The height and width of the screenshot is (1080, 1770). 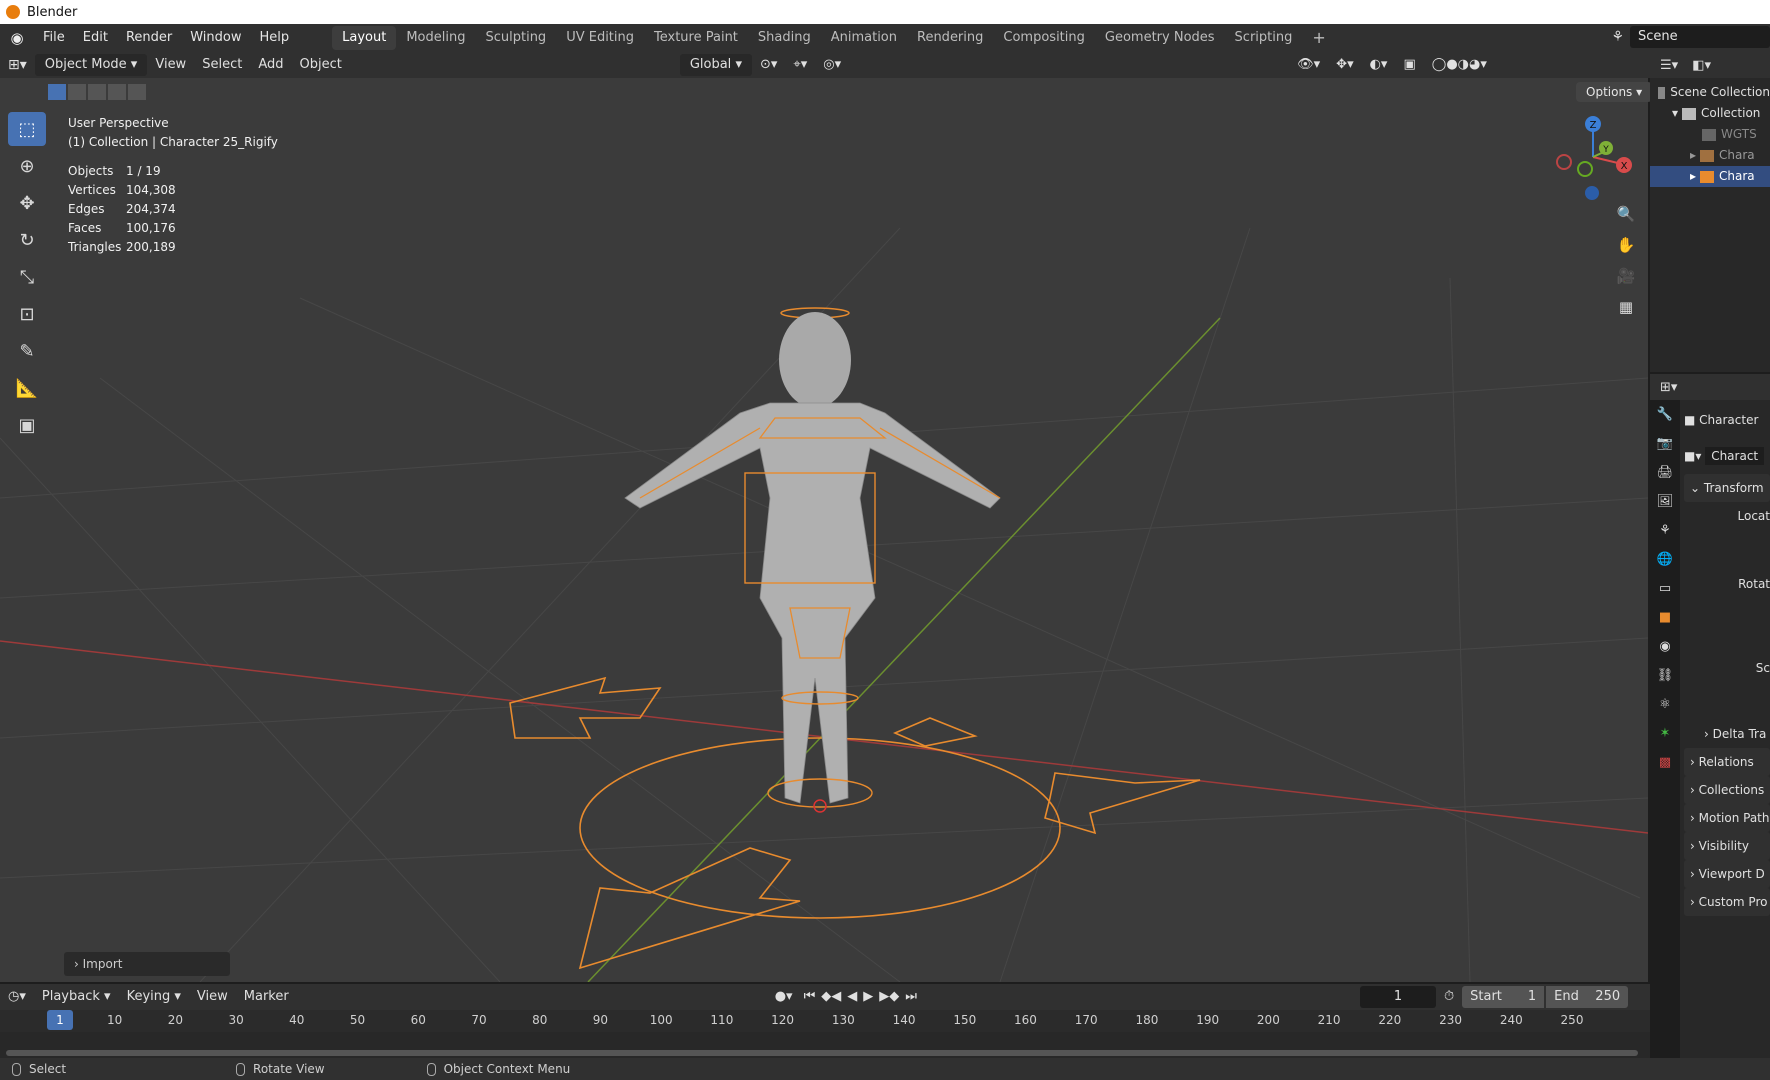 I want to click on shading-modes-icon: ◯●◑◕▾, so click(x=1459, y=65).